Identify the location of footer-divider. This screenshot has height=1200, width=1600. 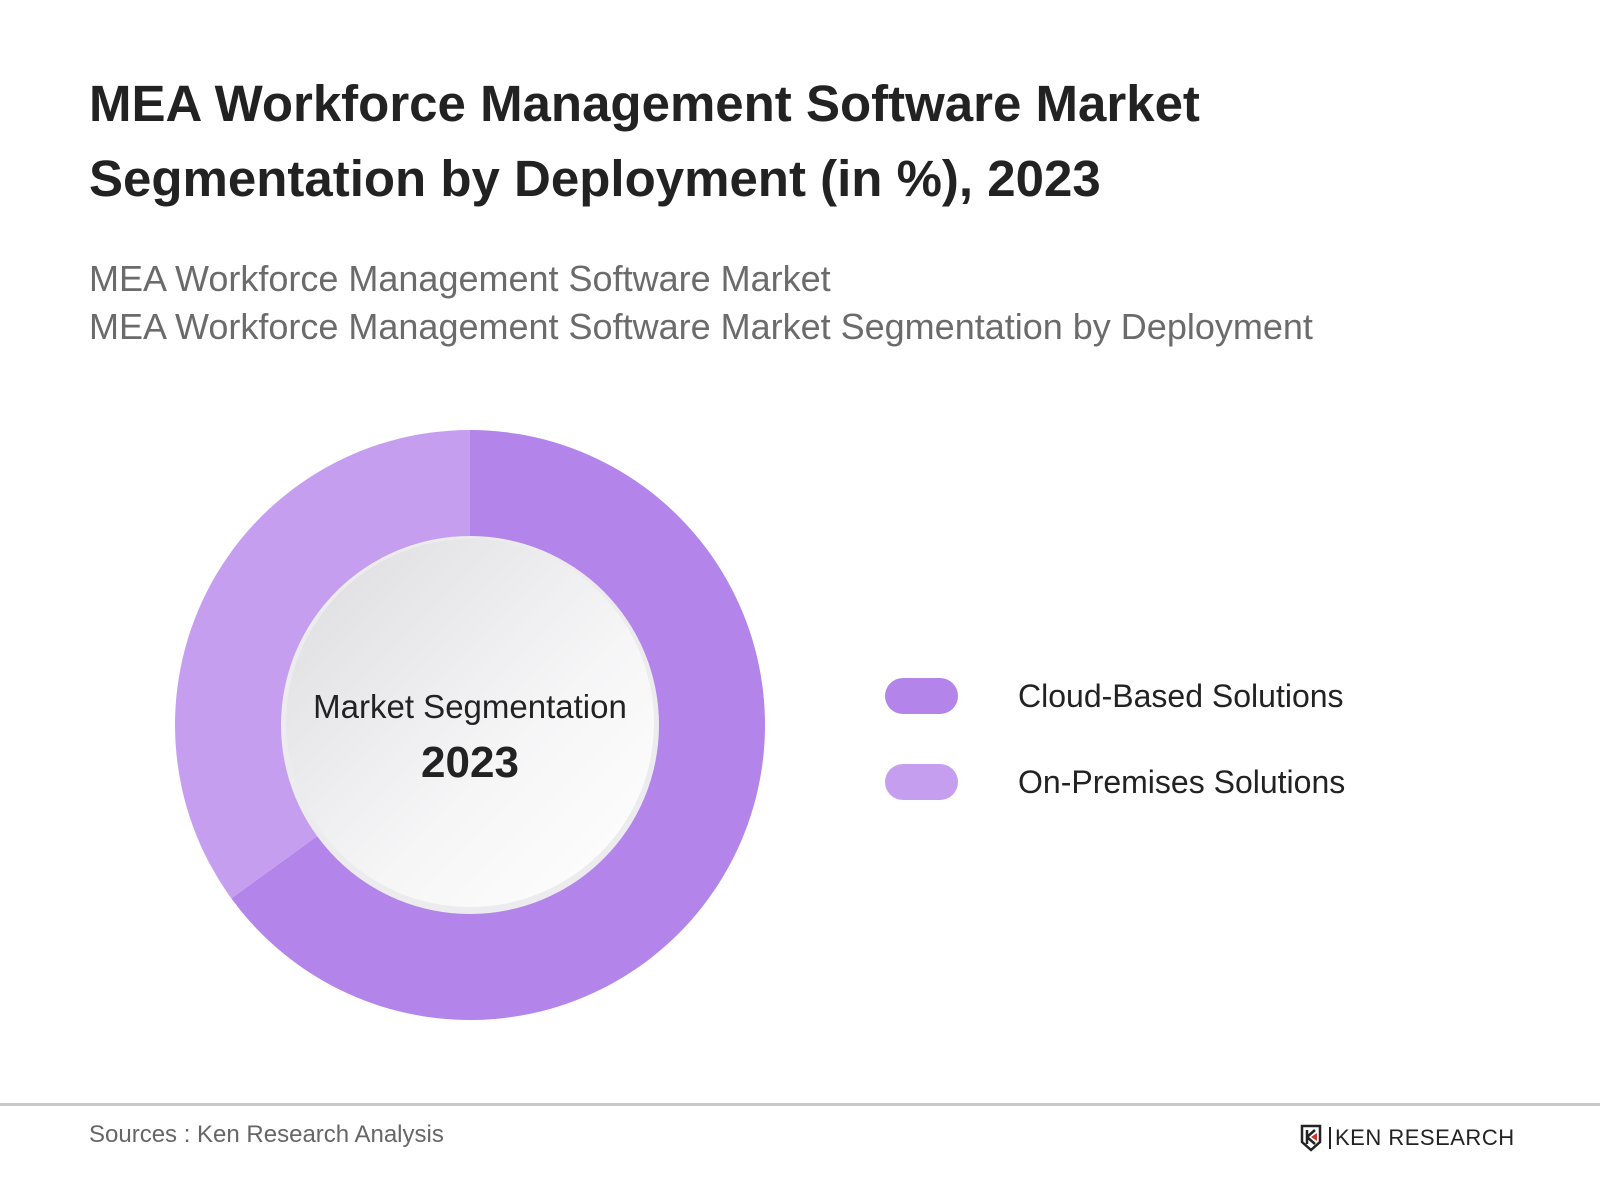
(800, 1104).